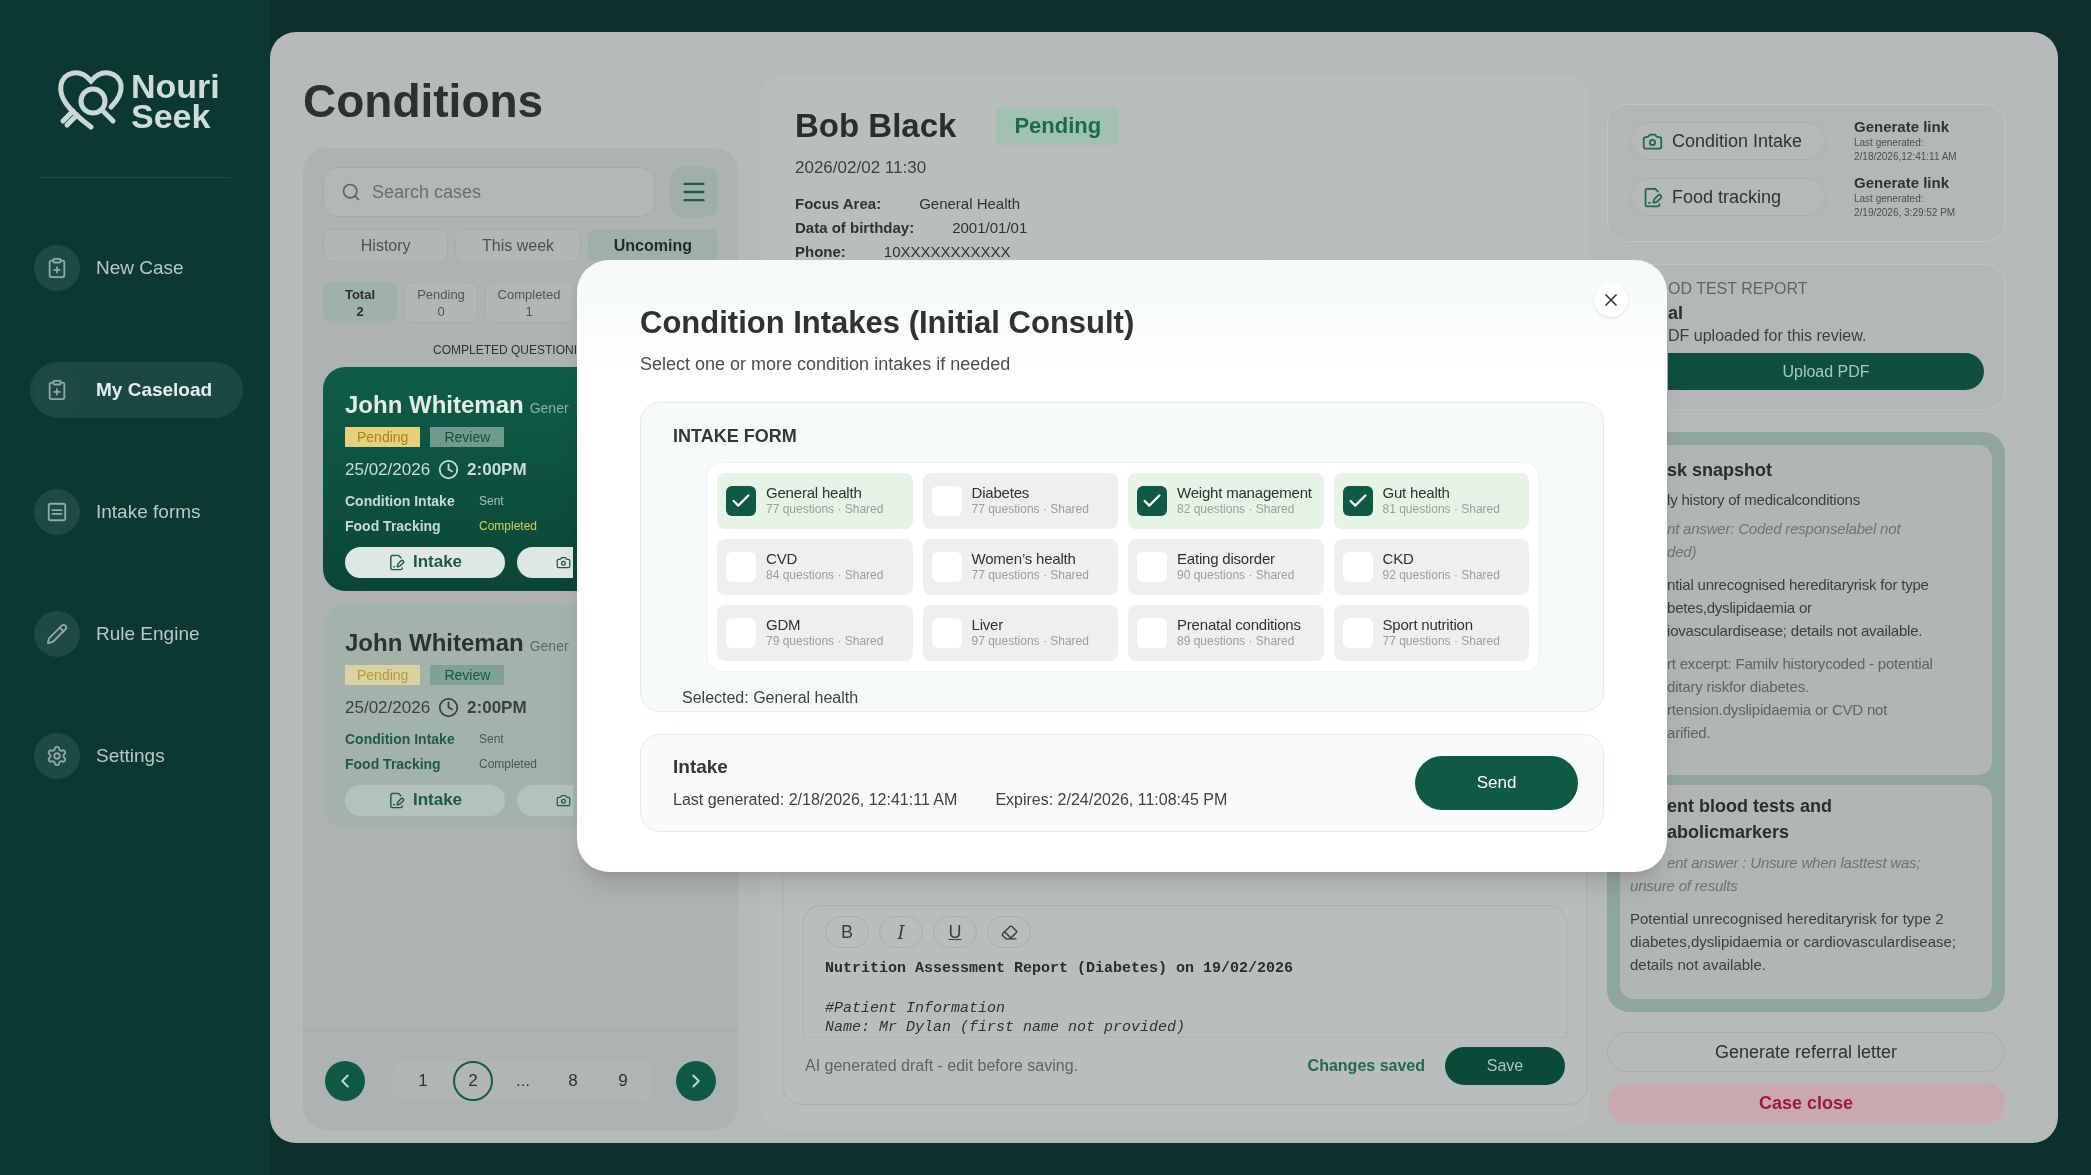 This screenshot has height=1175, width=2091. I want to click on save-status: Changes saved, so click(1366, 1065).